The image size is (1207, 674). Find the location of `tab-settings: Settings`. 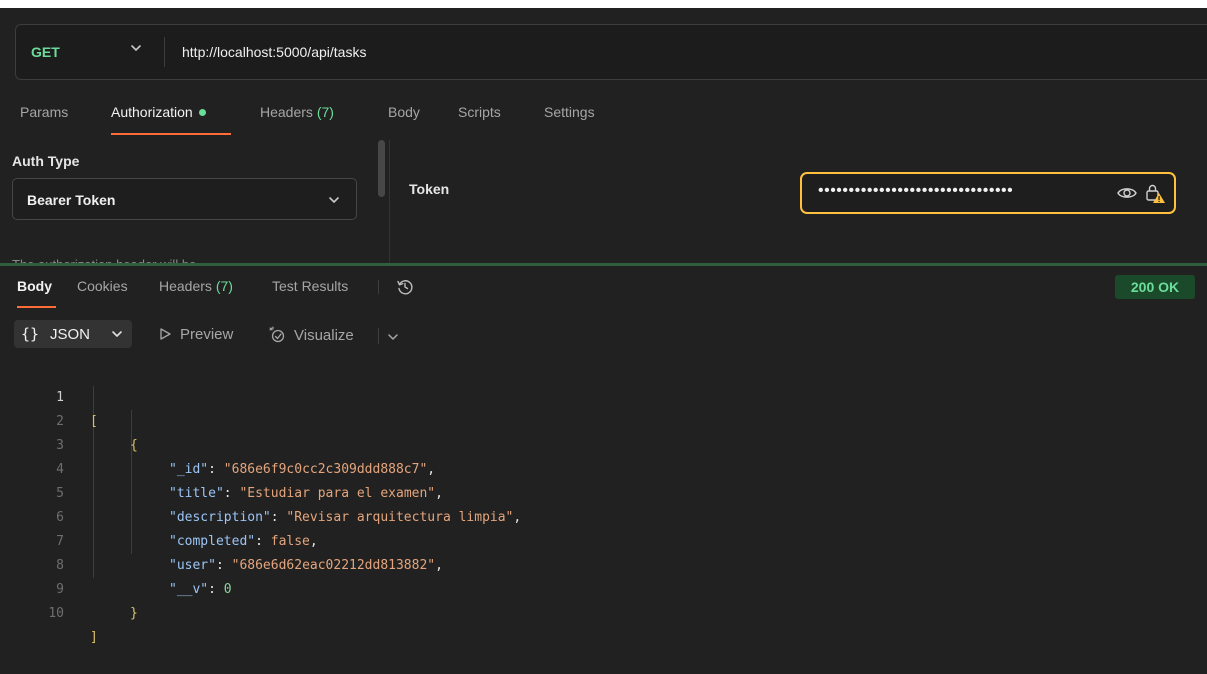

tab-settings: Settings is located at coordinates (569, 112).